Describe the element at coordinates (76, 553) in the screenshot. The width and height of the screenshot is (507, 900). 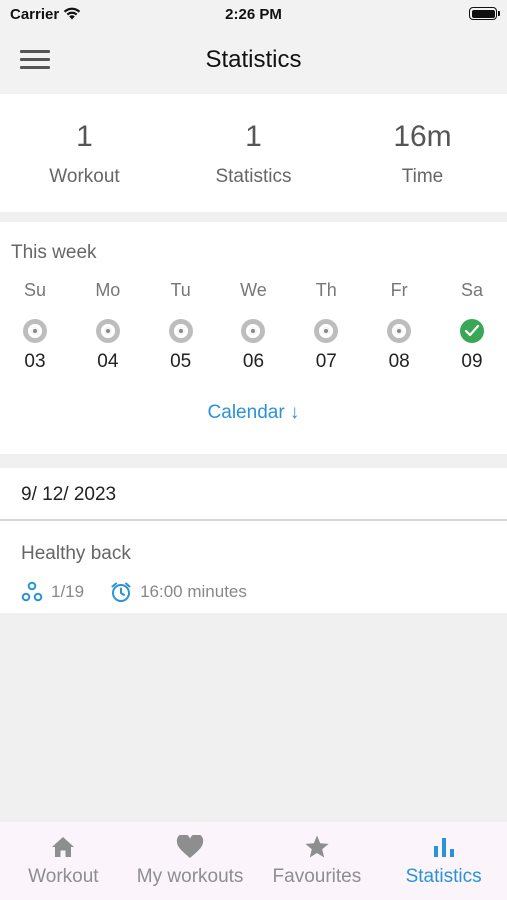
I see `workout-title: Healthy back` at that location.